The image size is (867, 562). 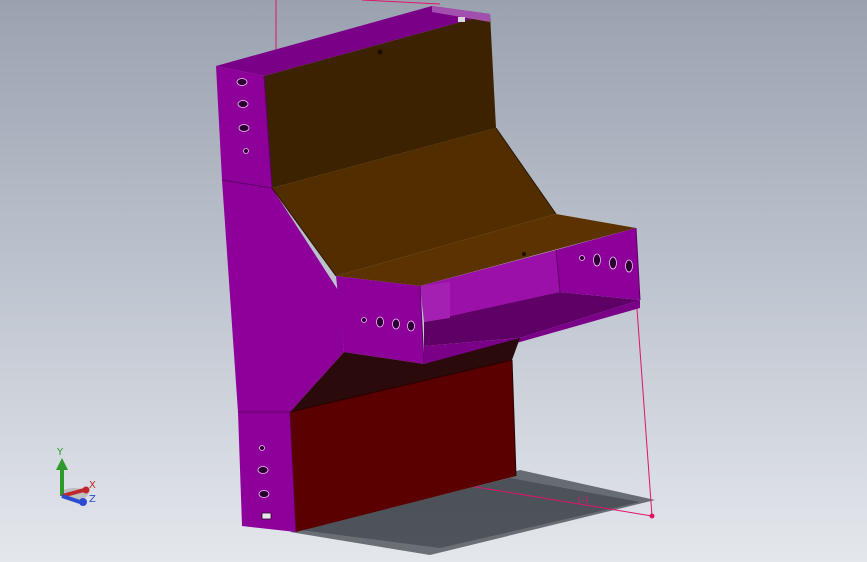 I want to click on triad-x-label: X, so click(x=92, y=485).